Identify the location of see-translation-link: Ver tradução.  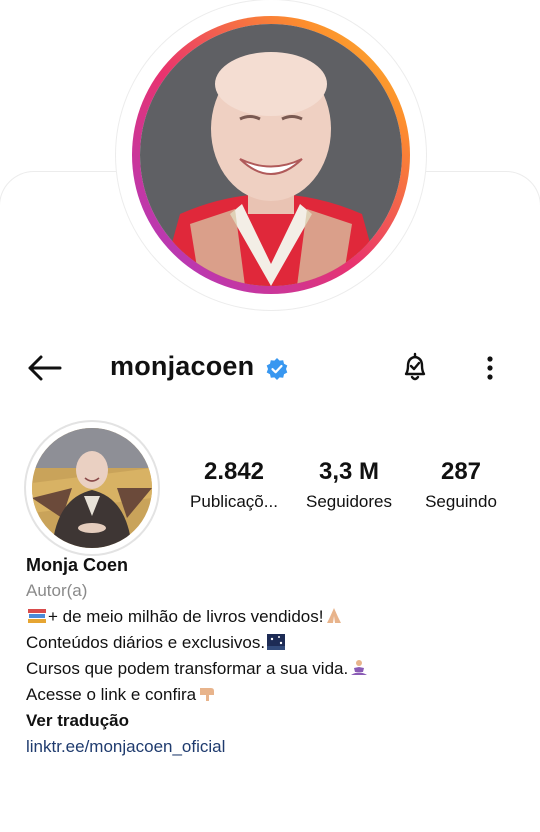
(276, 721).